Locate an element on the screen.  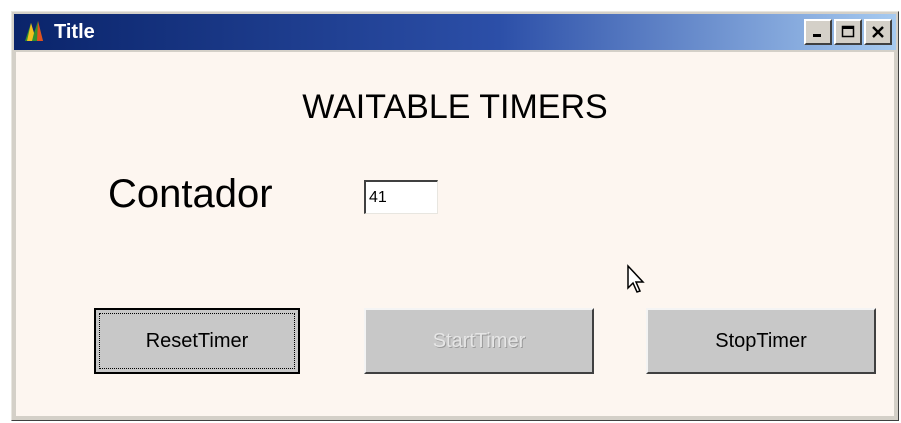
maximize-icon is located at coordinates (848, 31).